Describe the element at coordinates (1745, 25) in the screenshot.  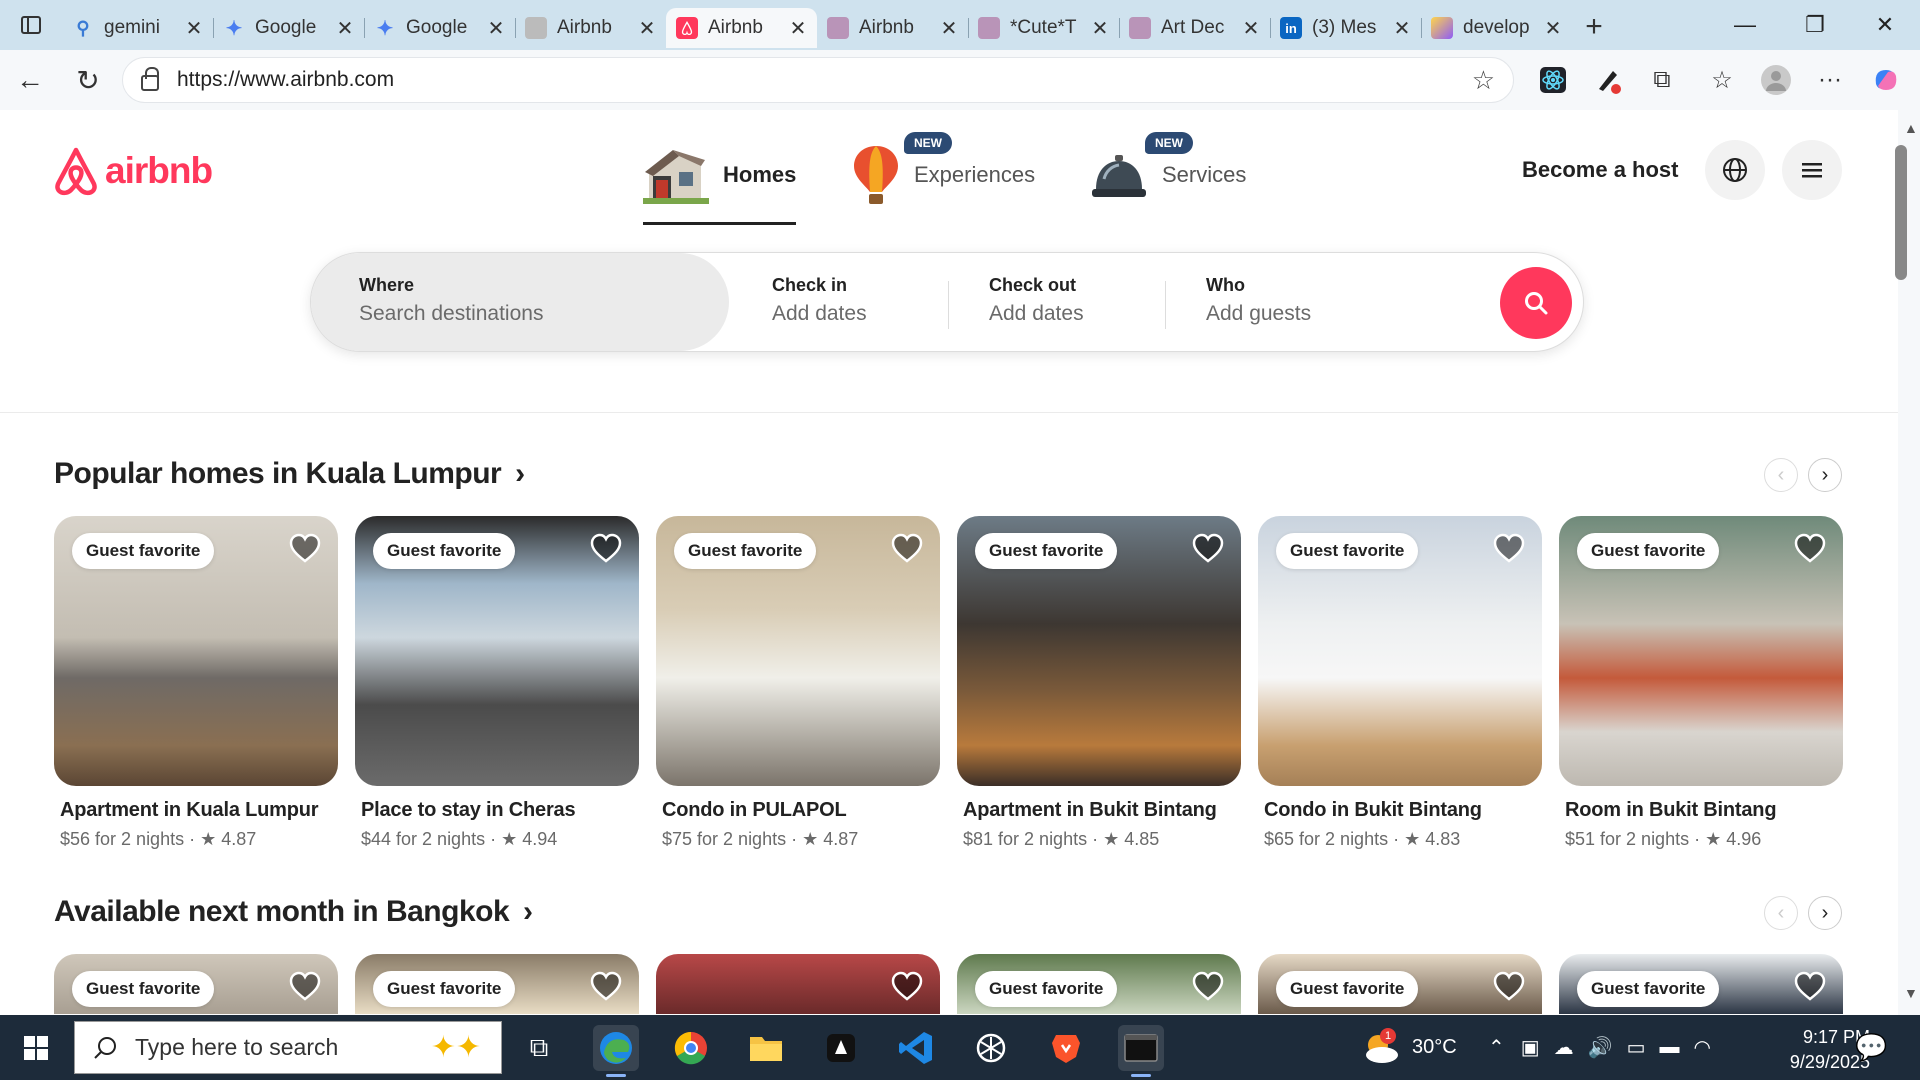
I see `minimize-button: —` at that location.